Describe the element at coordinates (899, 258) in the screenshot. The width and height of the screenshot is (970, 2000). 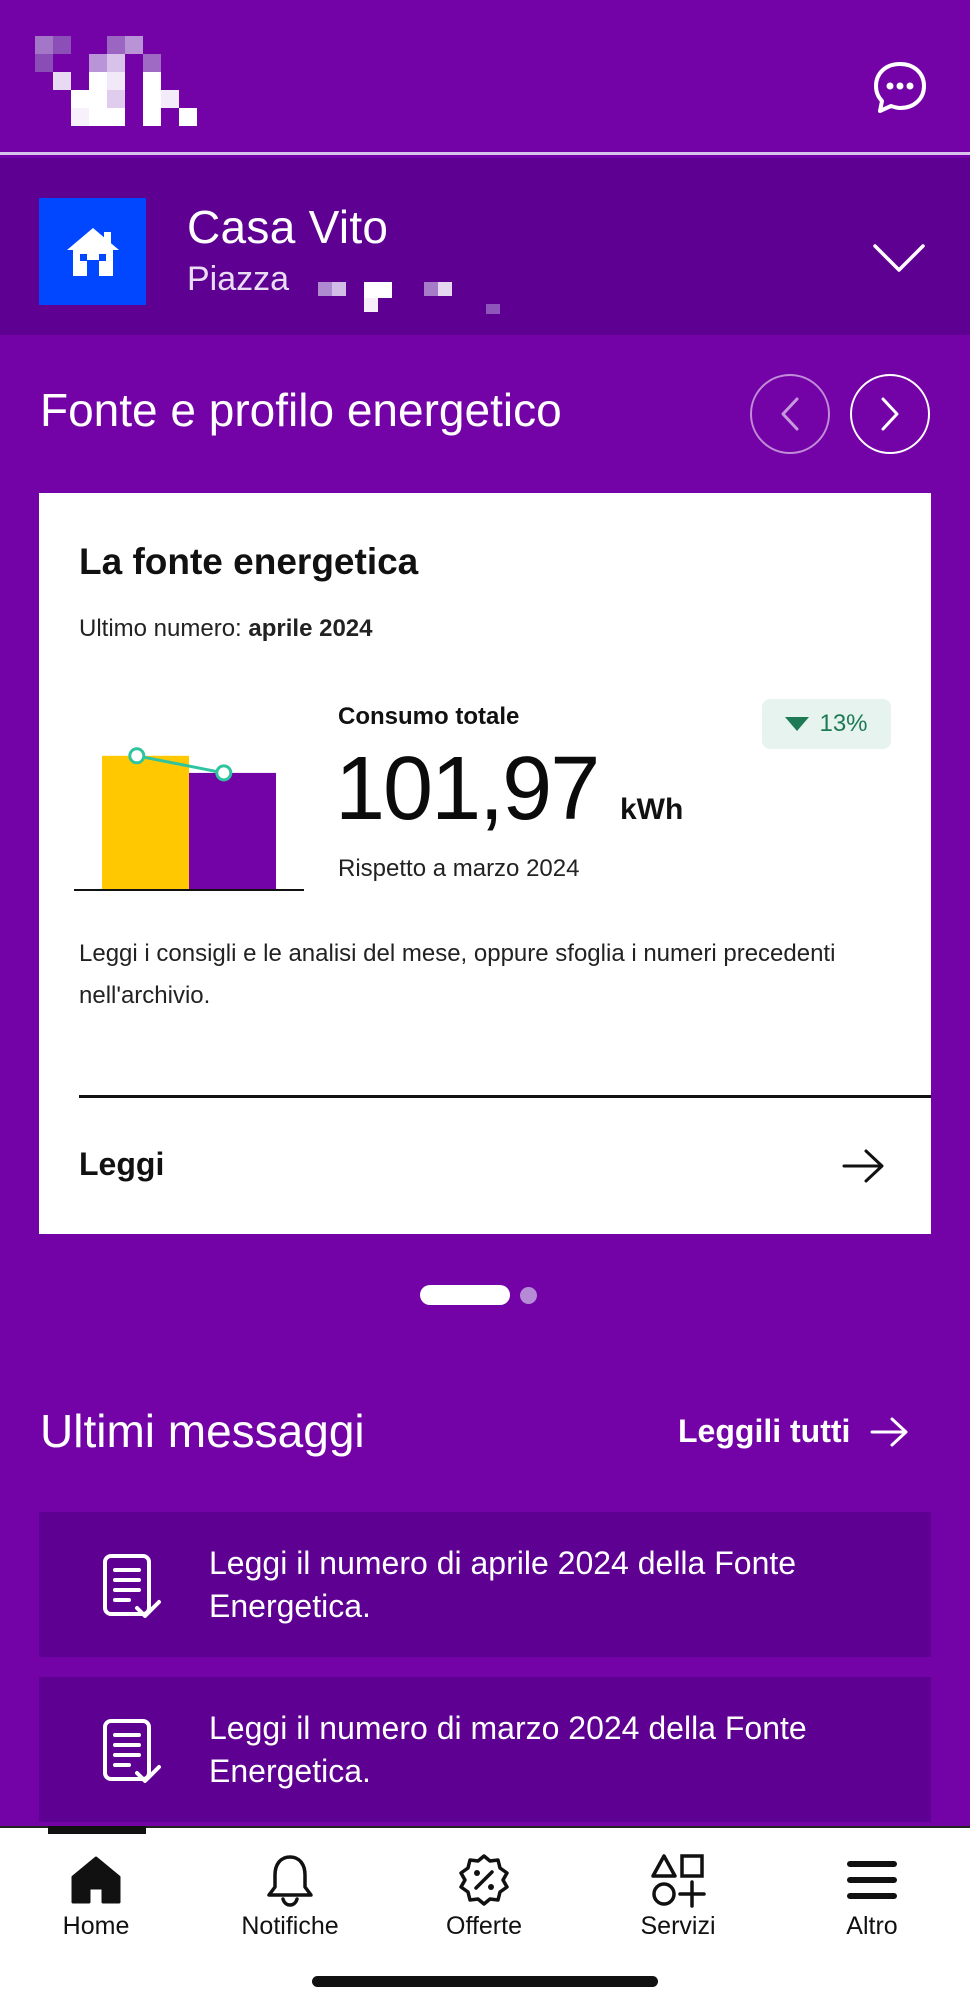
I see `chevron-down-icon` at that location.